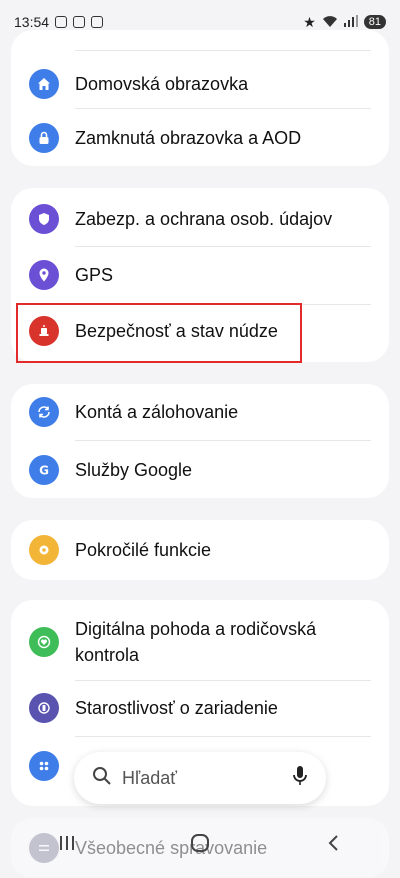  What do you see at coordinates (150, 777) in the screenshot?
I see `search-placeholder: Hľadať` at bounding box center [150, 777].